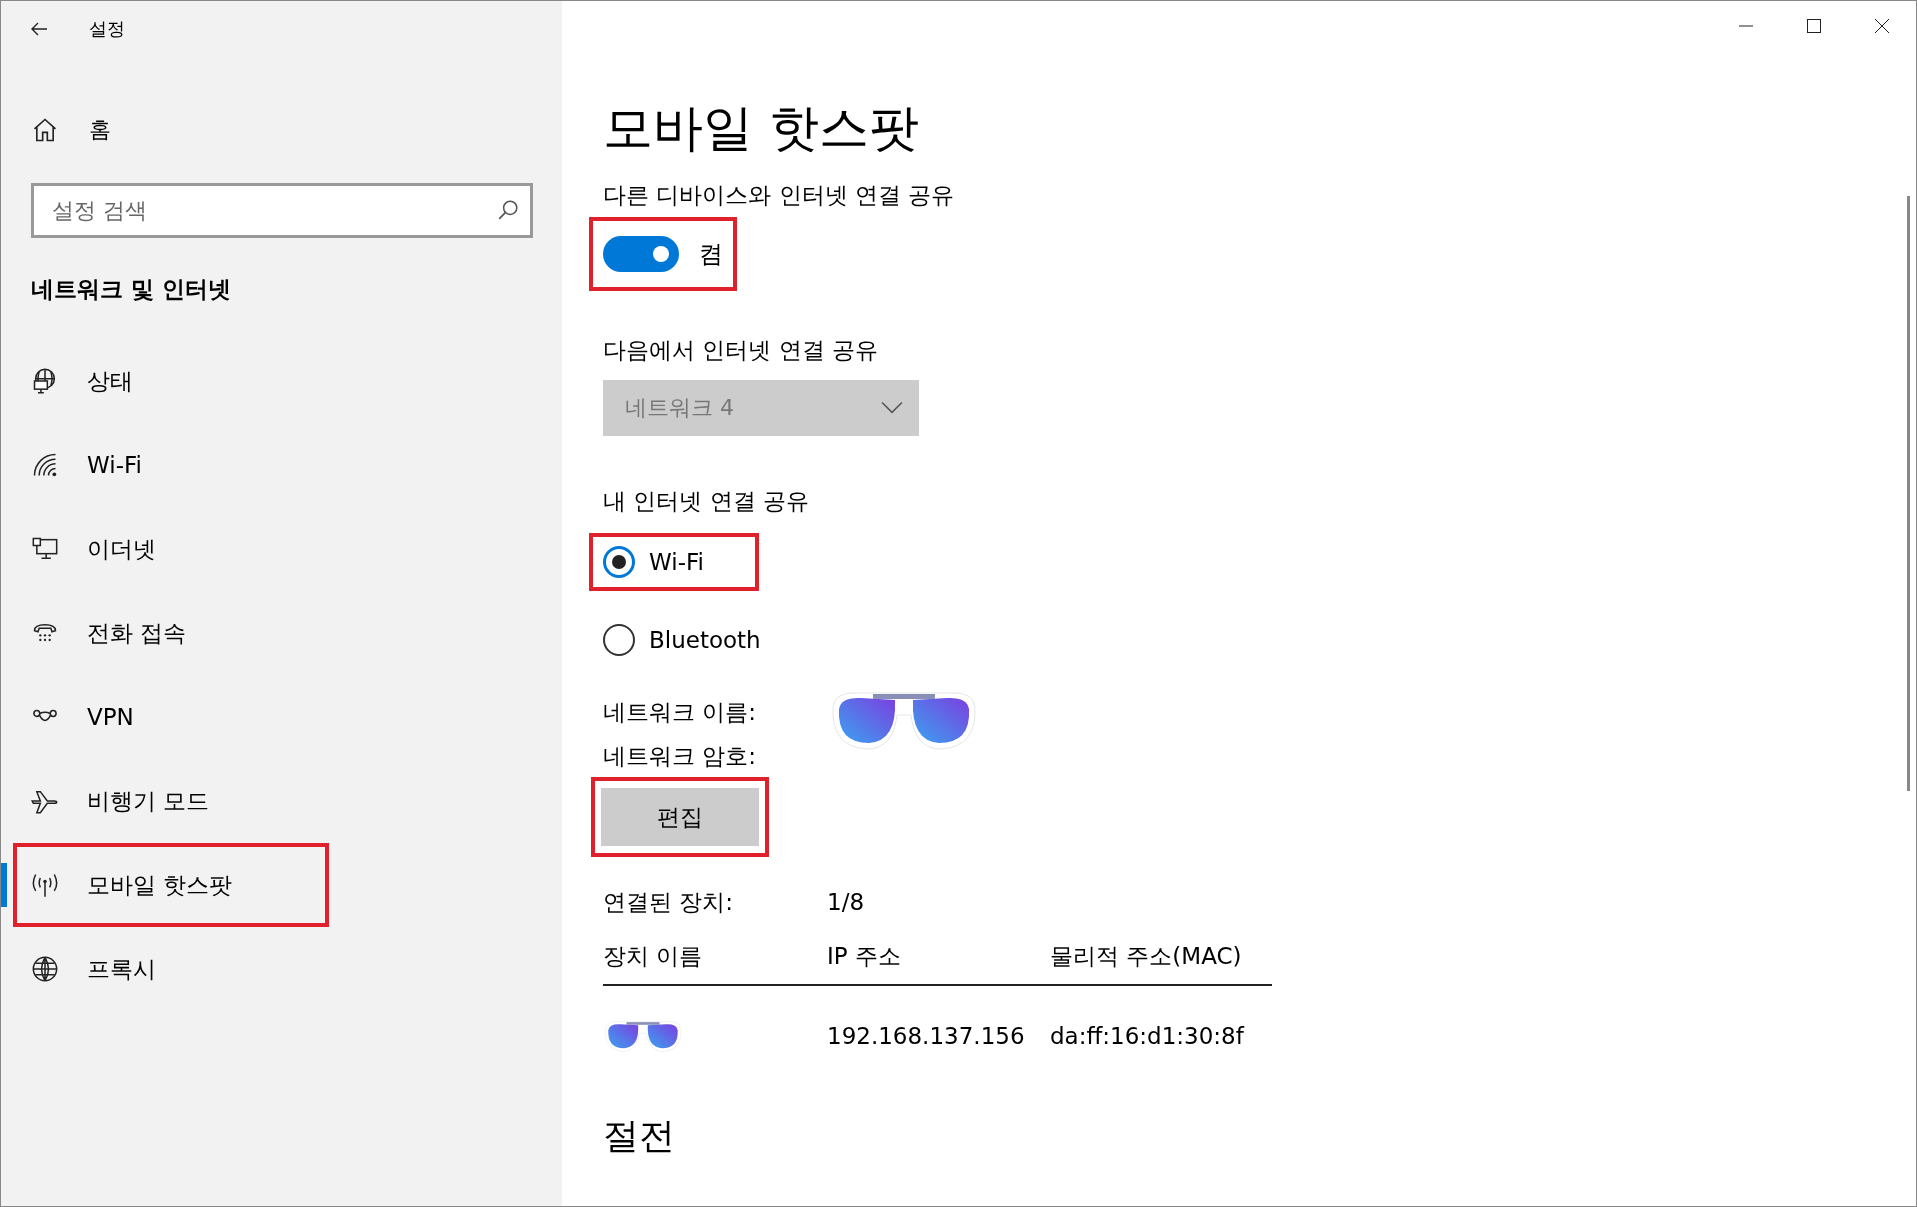  What do you see at coordinates (45, 465) in the screenshot?
I see `wifi-icon` at bounding box center [45, 465].